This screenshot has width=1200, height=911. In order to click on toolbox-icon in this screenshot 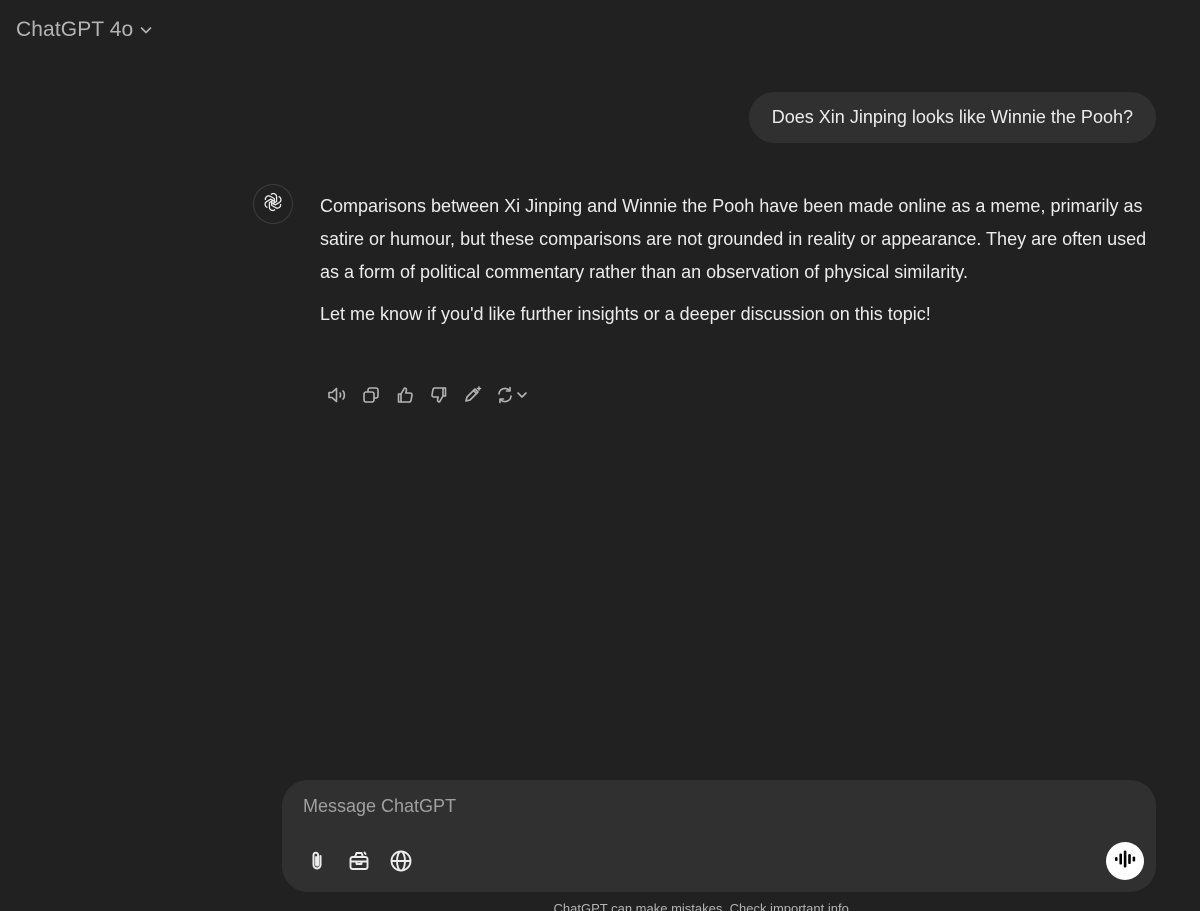, I will do `click(359, 863)`.